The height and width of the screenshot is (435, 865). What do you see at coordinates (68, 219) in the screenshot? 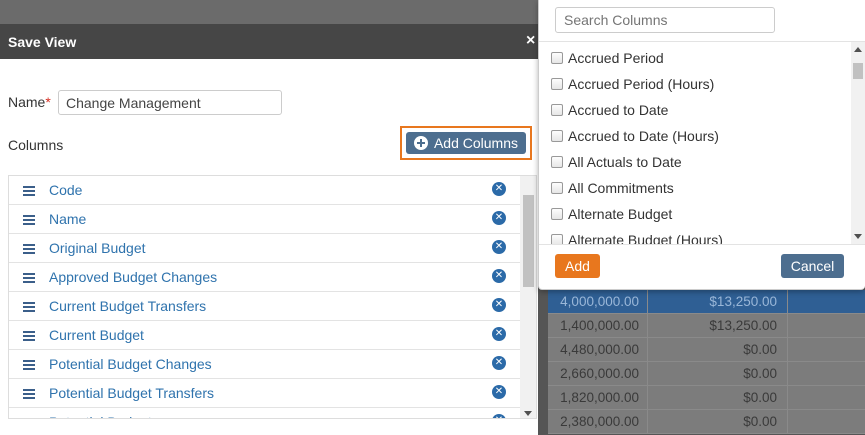
I see `column-name: Name` at bounding box center [68, 219].